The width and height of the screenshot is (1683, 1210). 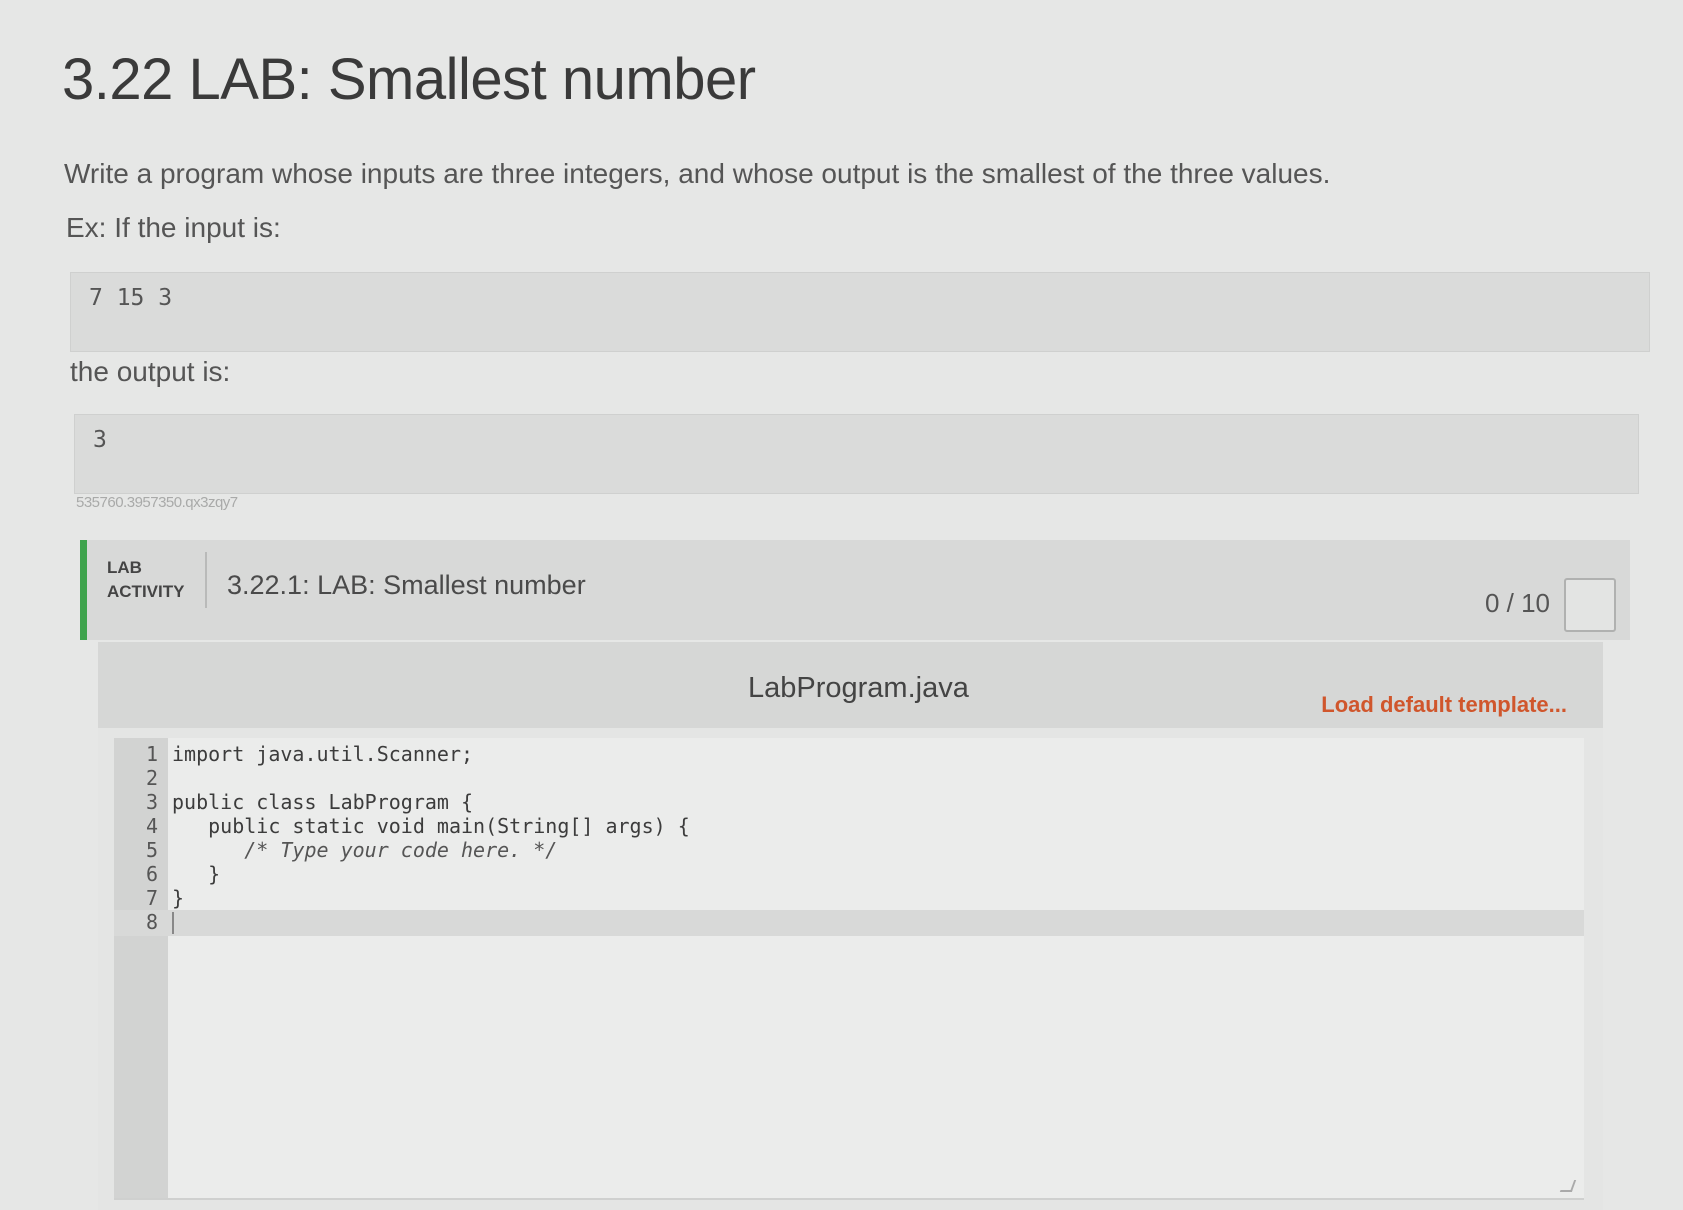 I want to click on code-text: /* Type your code here. */, so click(x=365, y=850).